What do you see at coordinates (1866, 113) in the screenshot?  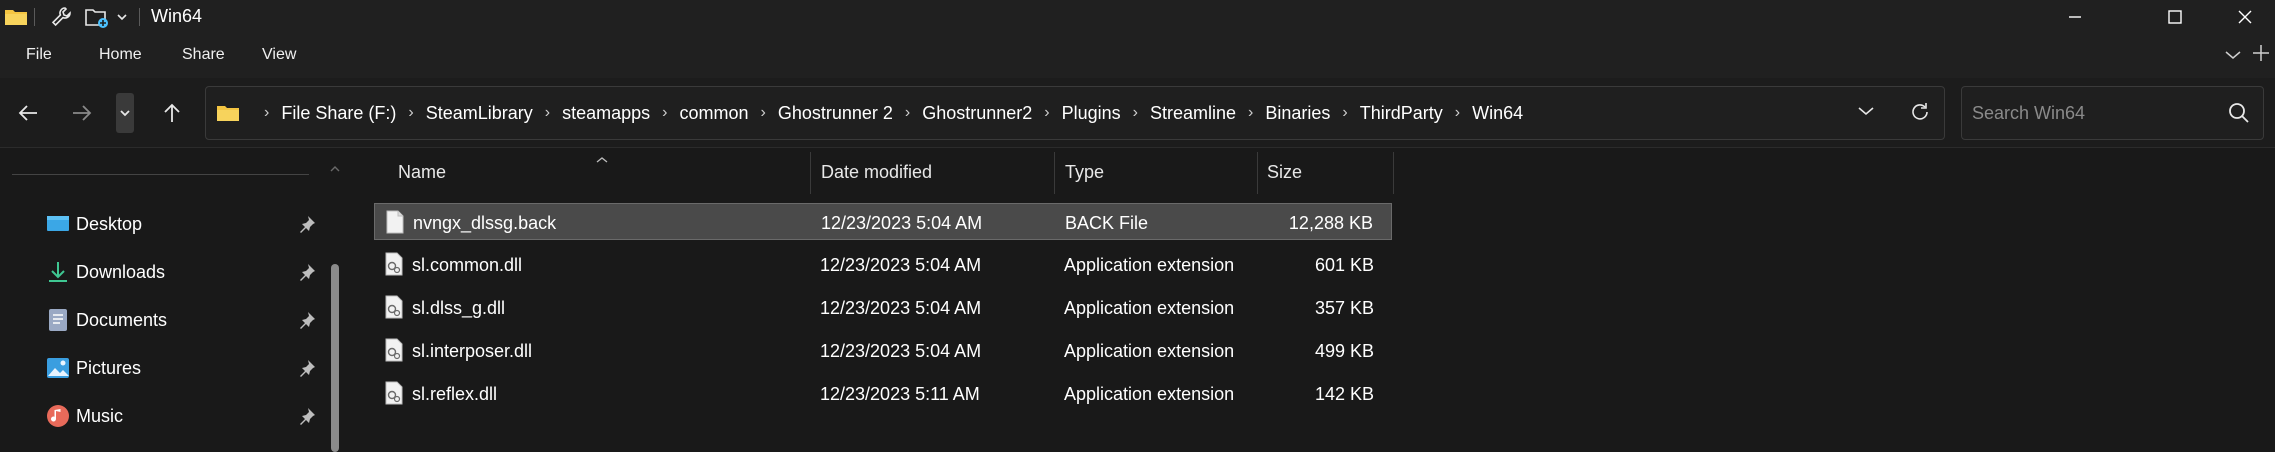 I see `address-history-button` at bounding box center [1866, 113].